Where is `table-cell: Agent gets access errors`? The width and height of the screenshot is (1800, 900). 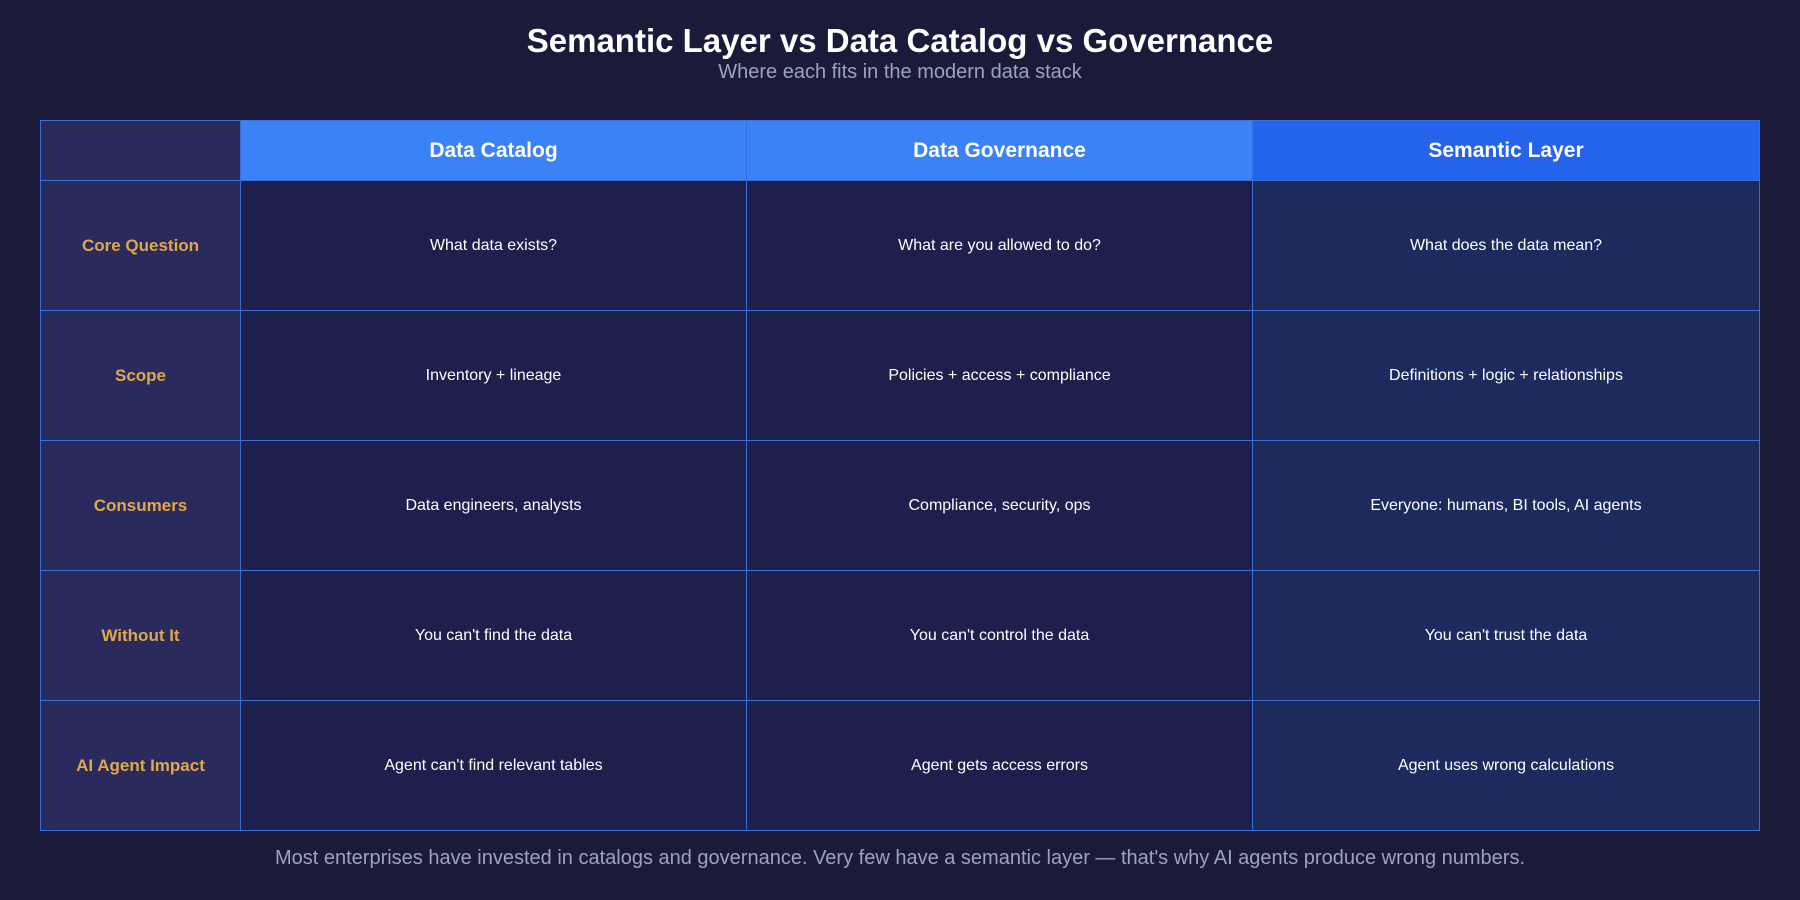 table-cell: Agent gets access errors is located at coordinates (999, 765).